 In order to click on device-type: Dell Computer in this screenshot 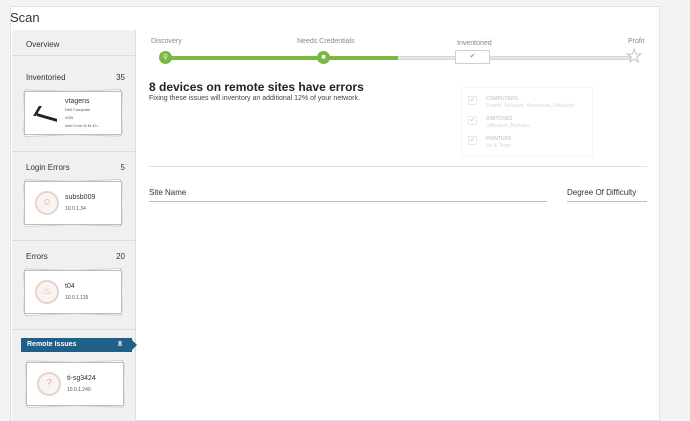, I will do `click(78, 109)`.